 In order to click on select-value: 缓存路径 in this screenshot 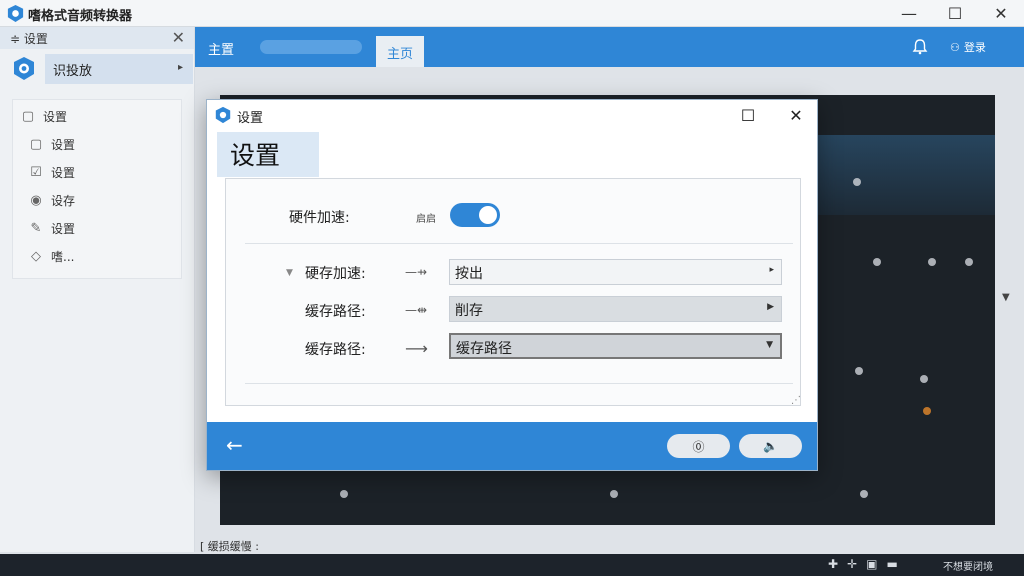, I will do `click(484, 349)`.